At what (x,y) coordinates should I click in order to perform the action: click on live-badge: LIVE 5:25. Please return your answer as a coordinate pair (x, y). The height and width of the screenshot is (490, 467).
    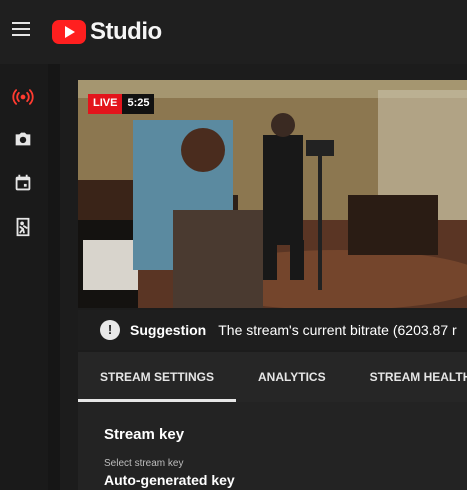
    Looking at the image, I should click on (121, 104).